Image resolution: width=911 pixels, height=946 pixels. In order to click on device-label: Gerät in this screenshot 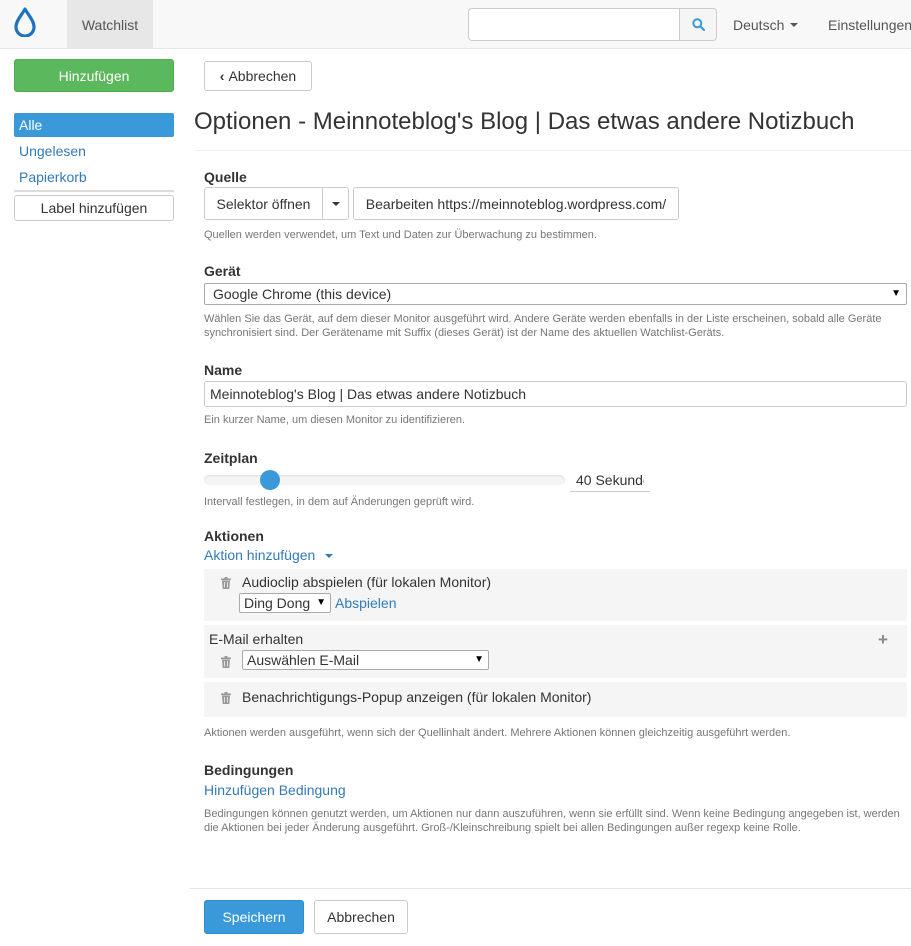, I will do `click(222, 271)`.